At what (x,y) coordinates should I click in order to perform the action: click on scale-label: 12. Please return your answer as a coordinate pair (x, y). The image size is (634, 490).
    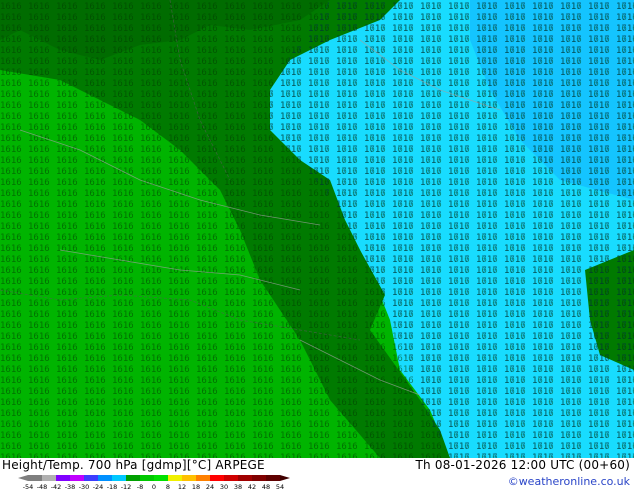
    Looking at the image, I should click on (182, 486).